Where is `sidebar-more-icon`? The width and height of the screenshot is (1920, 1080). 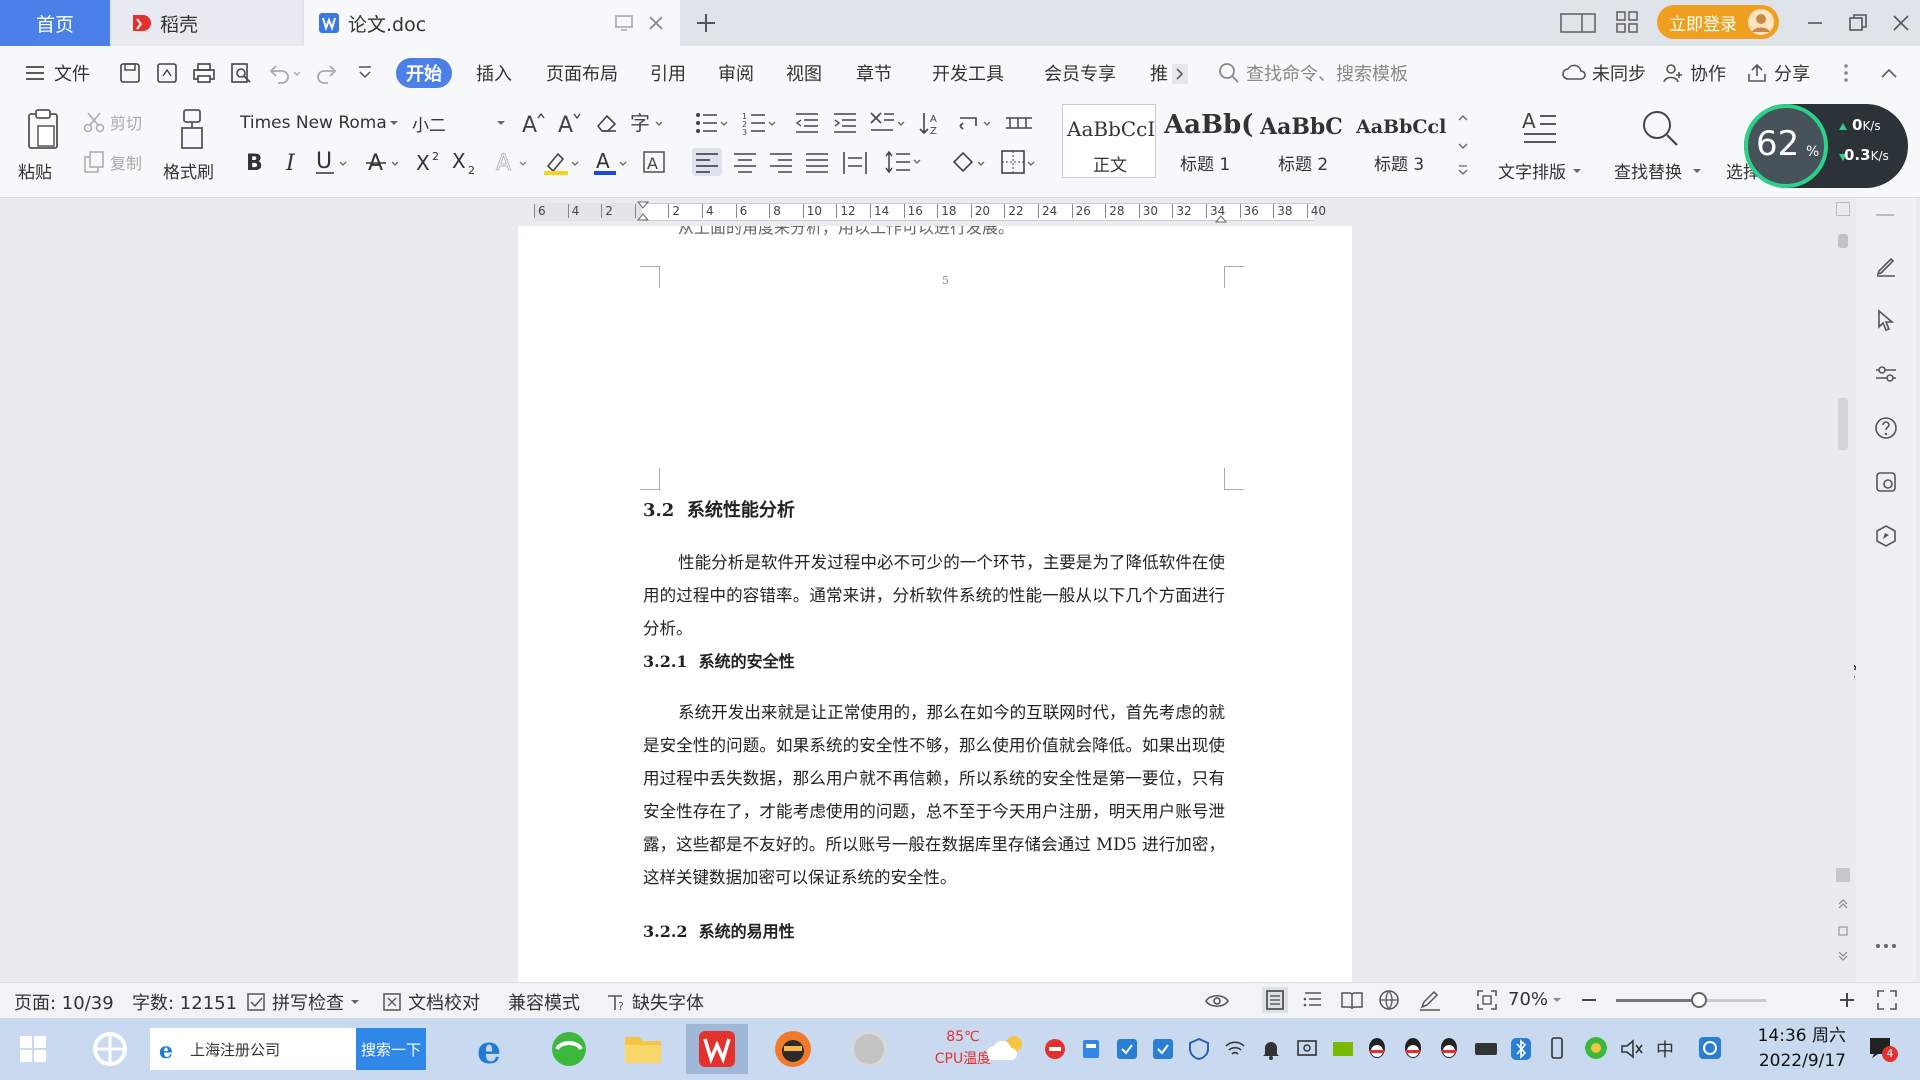
sidebar-more-icon is located at coordinates (1886, 946).